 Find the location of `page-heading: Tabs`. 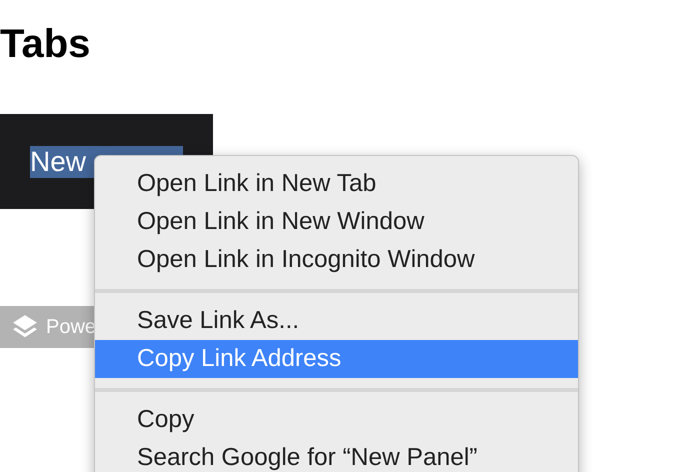

page-heading: Tabs is located at coordinates (46, 44).